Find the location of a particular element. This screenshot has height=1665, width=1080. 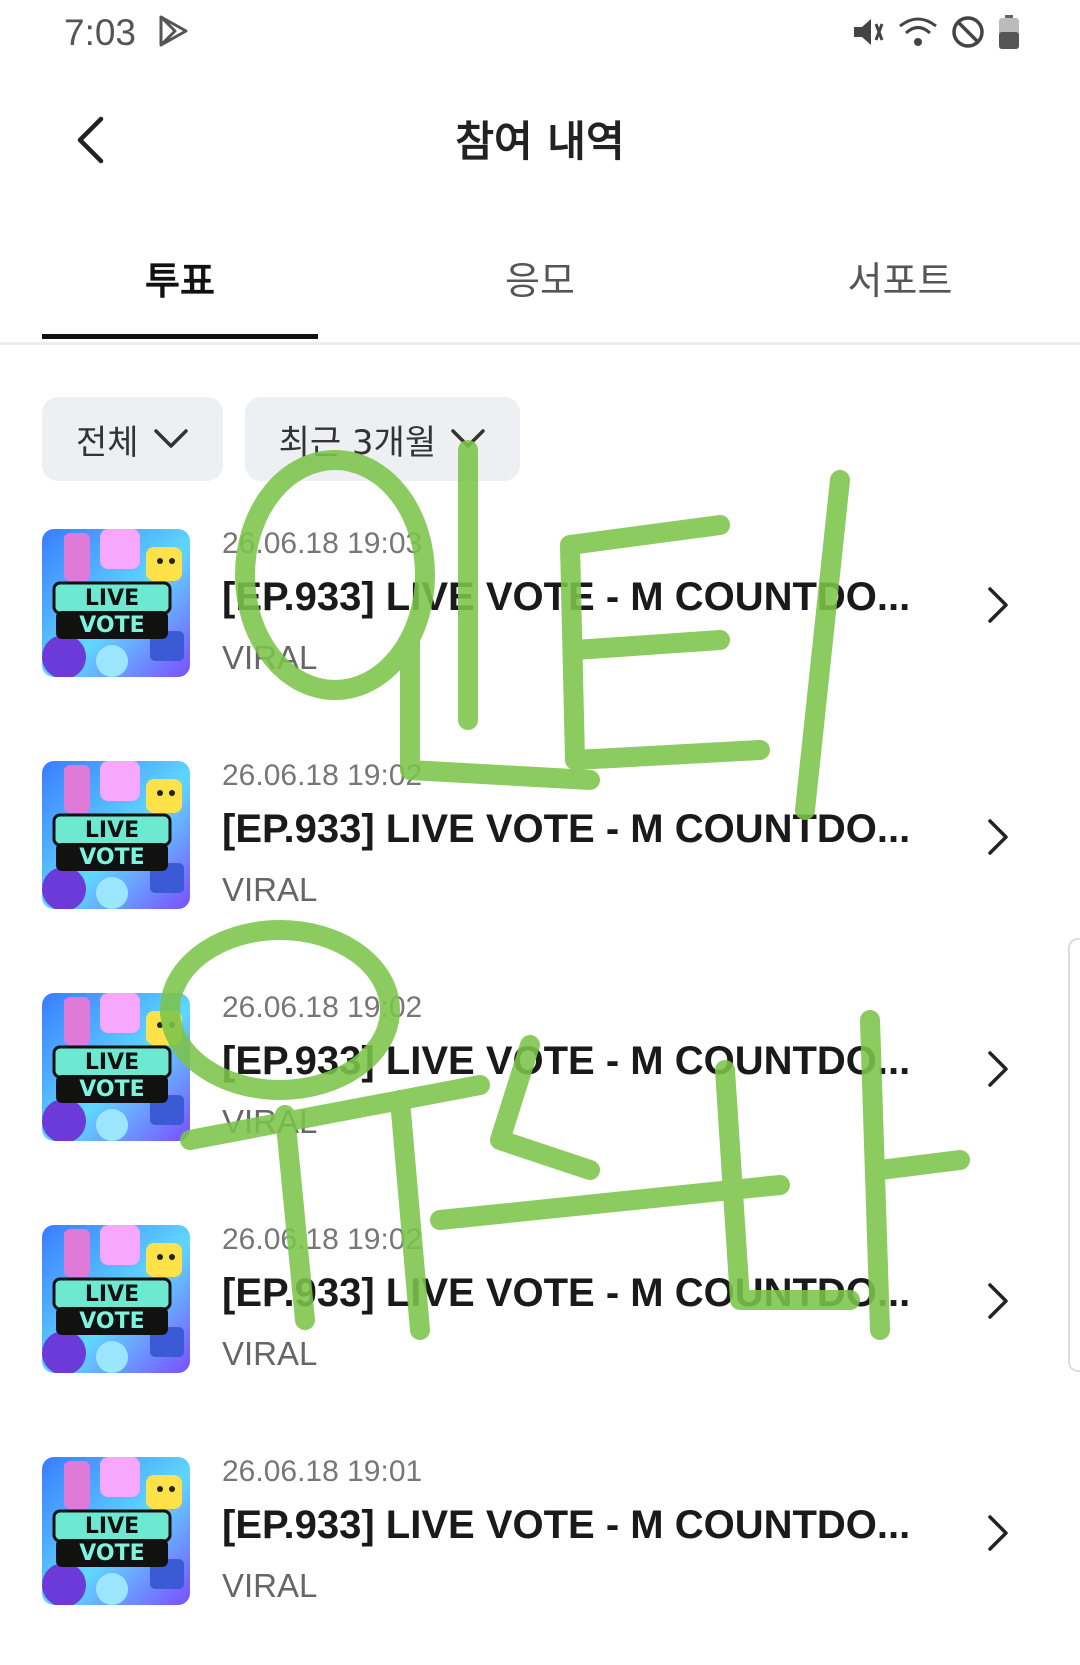

tab-entry: 응모 is located at coordinates (540, 277).